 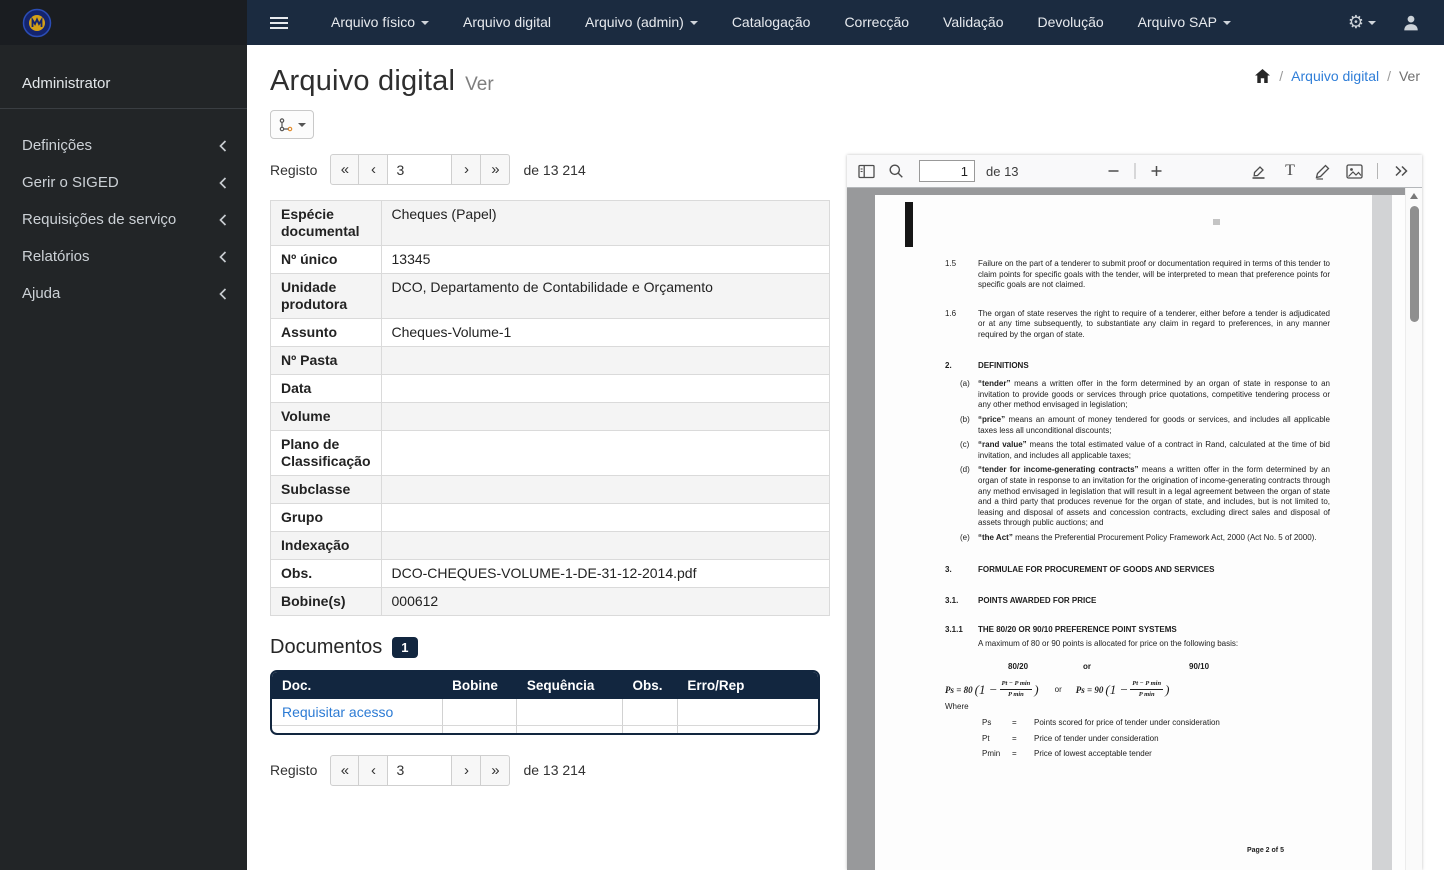 I want to click on home-icon, so click(x=1262, y=76).